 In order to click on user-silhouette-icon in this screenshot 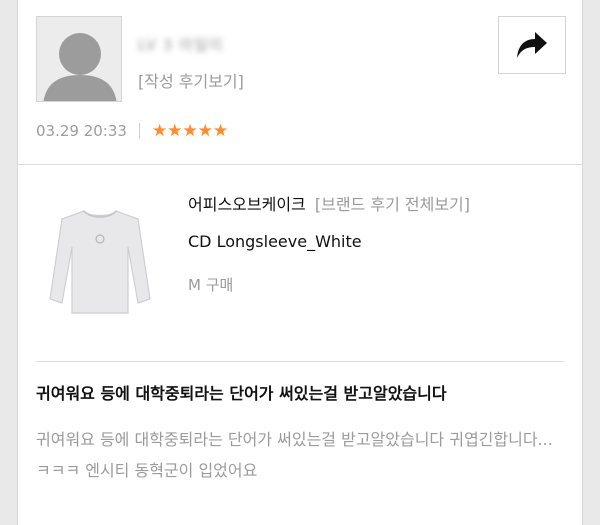, I will do `click(79, 59)`.